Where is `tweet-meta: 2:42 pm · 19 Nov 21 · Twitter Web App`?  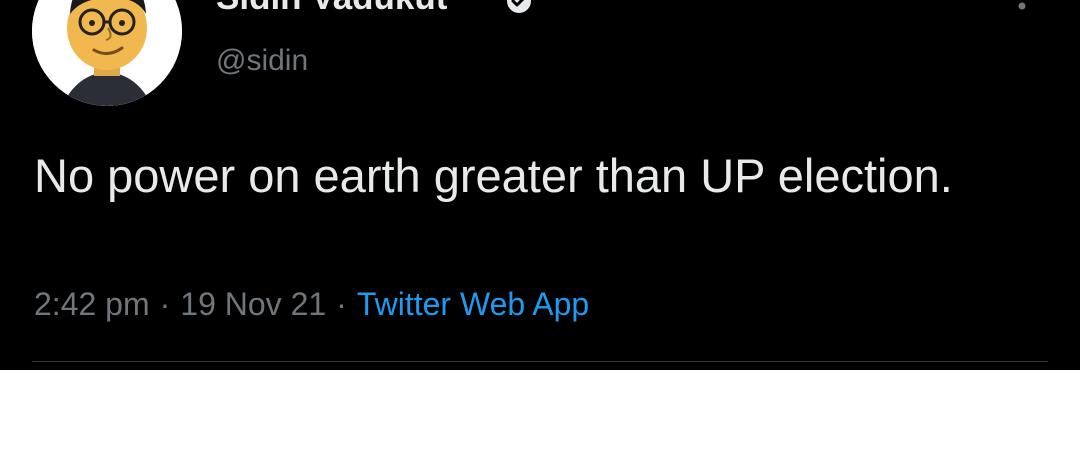 tweet-meta: 2:42 pm · 19 Nov 21 · Twitter Web App is located at coordinates (311, 304).